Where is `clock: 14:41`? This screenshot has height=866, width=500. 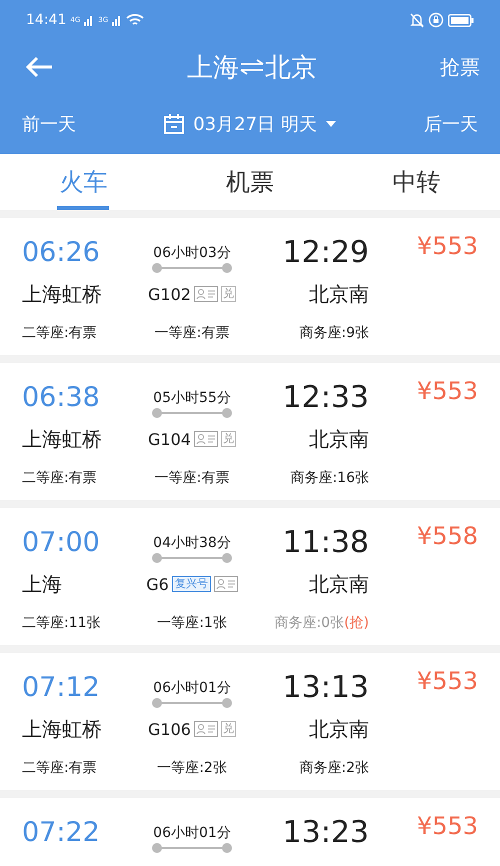 clock: 14:41 is located at coordinates (46, 20).